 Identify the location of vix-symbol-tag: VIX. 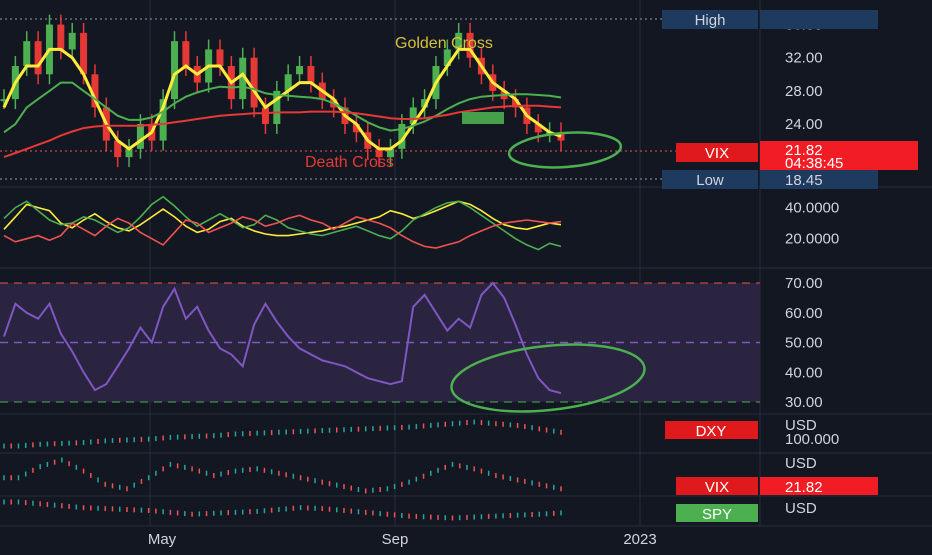
(717, 153).